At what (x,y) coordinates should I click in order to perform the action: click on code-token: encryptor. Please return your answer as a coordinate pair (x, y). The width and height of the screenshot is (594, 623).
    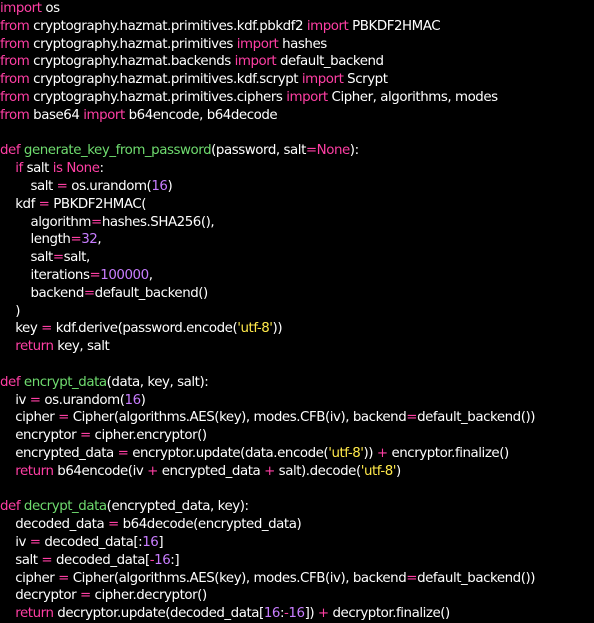
    Looking at the image, I should click on (40, 436).